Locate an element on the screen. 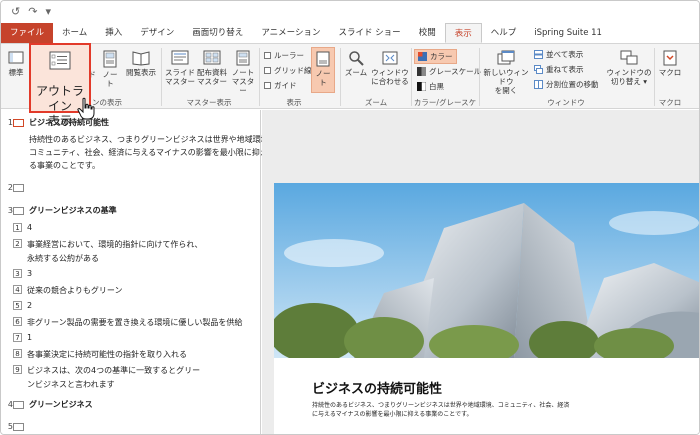 The image size is (700, 435). tab-insert: 挿入 is located at coordinates (113, 33).